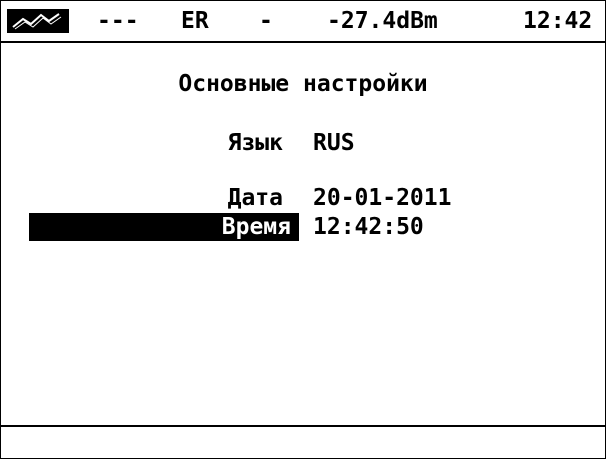 The image size is (606, 459). I want to click on status-dashes: ---, so click(118, 21).